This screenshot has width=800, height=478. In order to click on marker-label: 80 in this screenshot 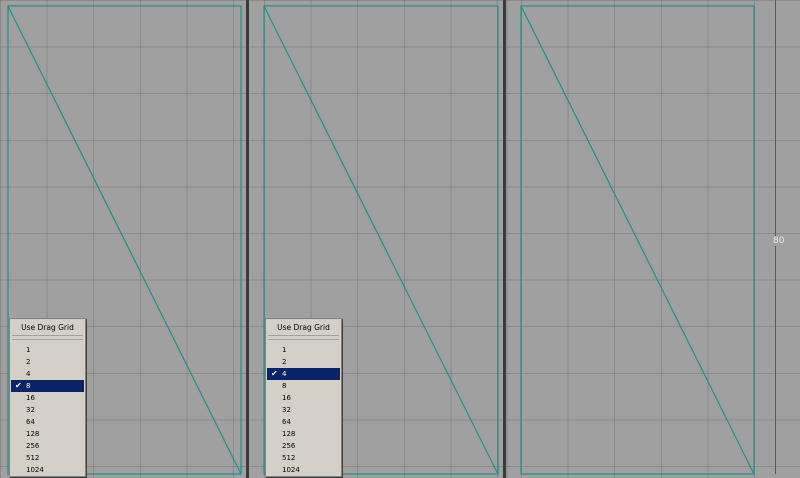, I will do `click(779, 241)`.